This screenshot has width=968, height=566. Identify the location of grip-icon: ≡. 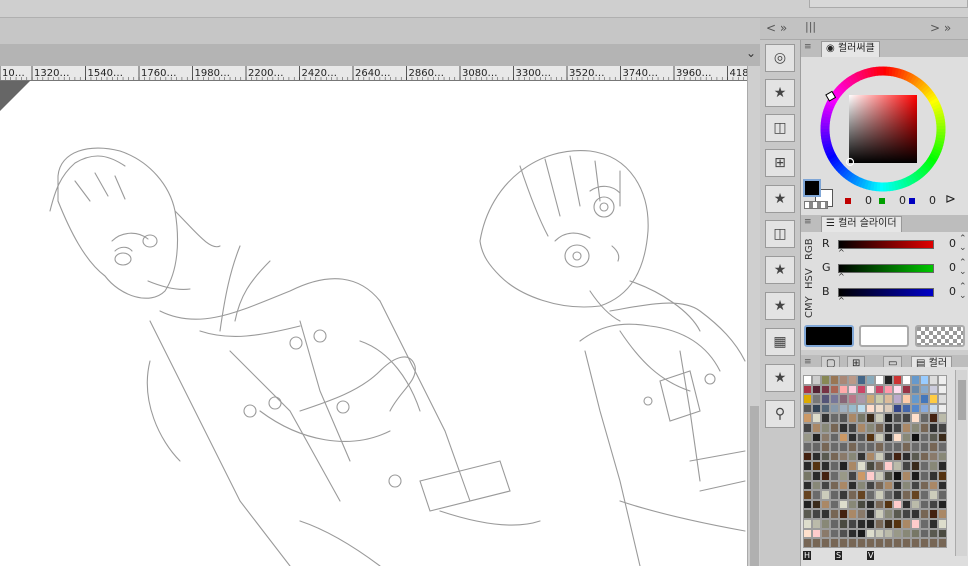
(808, 47).